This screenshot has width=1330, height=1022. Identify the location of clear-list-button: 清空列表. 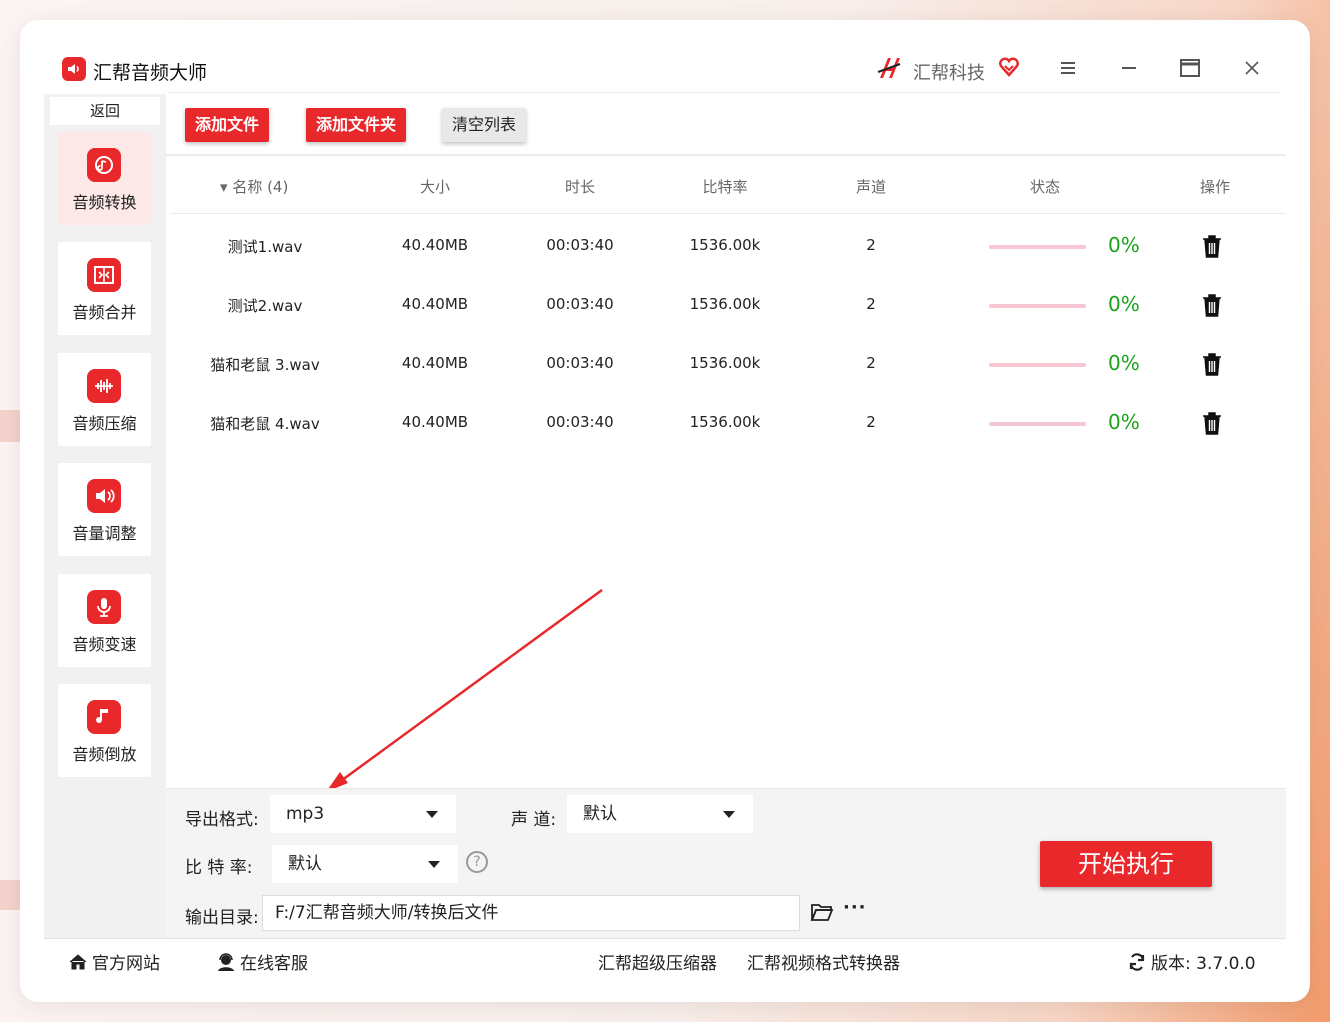
(484, 125).